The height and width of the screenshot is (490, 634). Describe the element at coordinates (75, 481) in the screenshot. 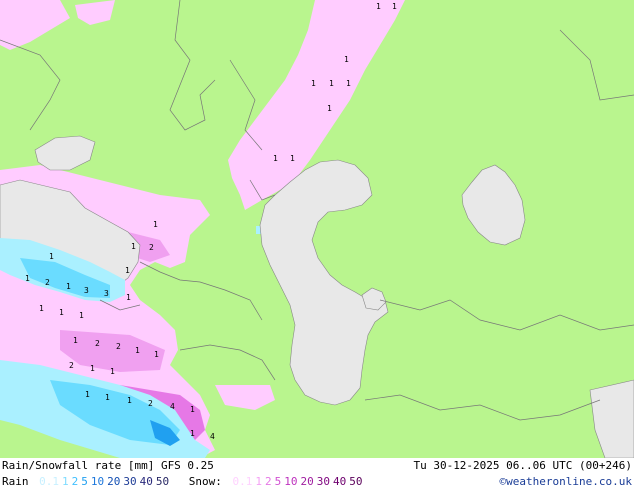

I see `rain-legend-item: 2` at that location.